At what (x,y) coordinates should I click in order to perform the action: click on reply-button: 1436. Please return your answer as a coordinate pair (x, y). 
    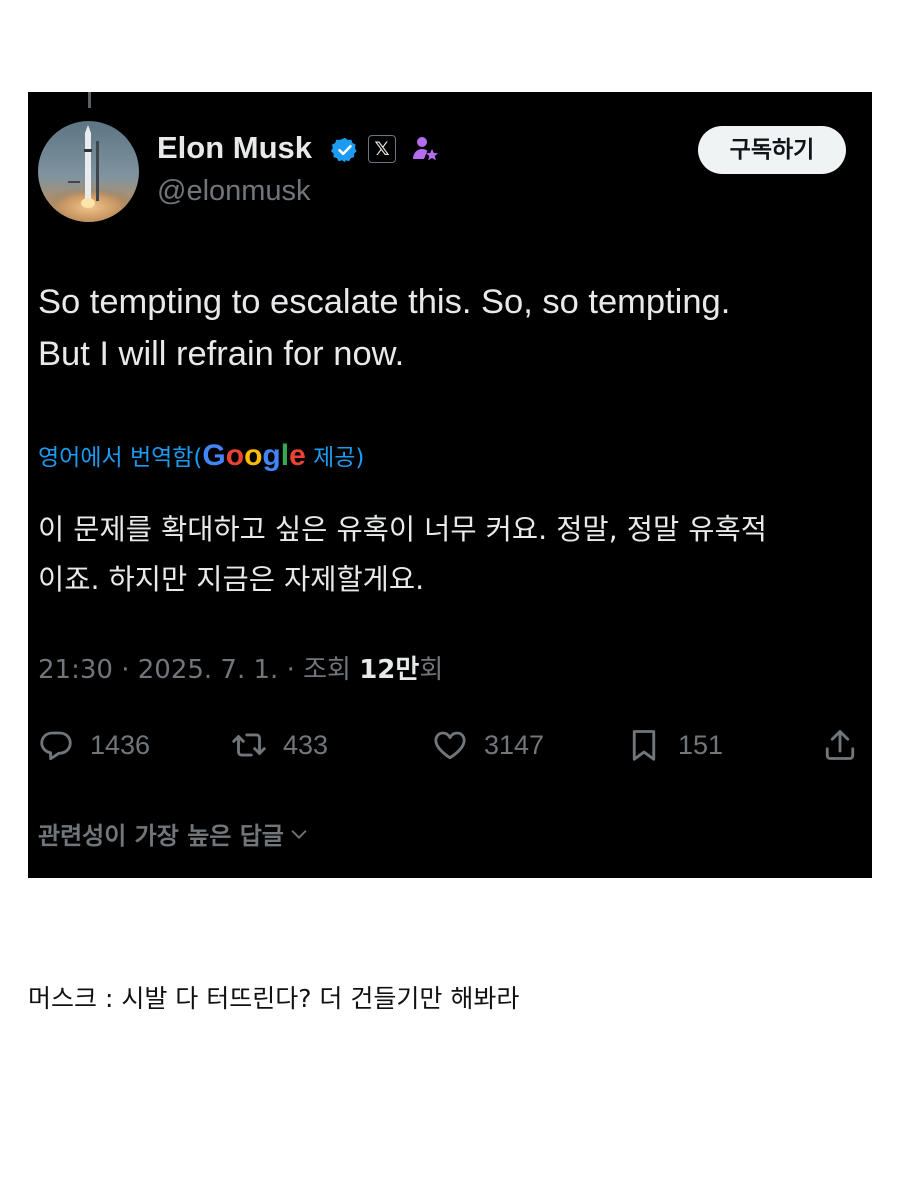
    Looking at the image, I should click on (94, 745).